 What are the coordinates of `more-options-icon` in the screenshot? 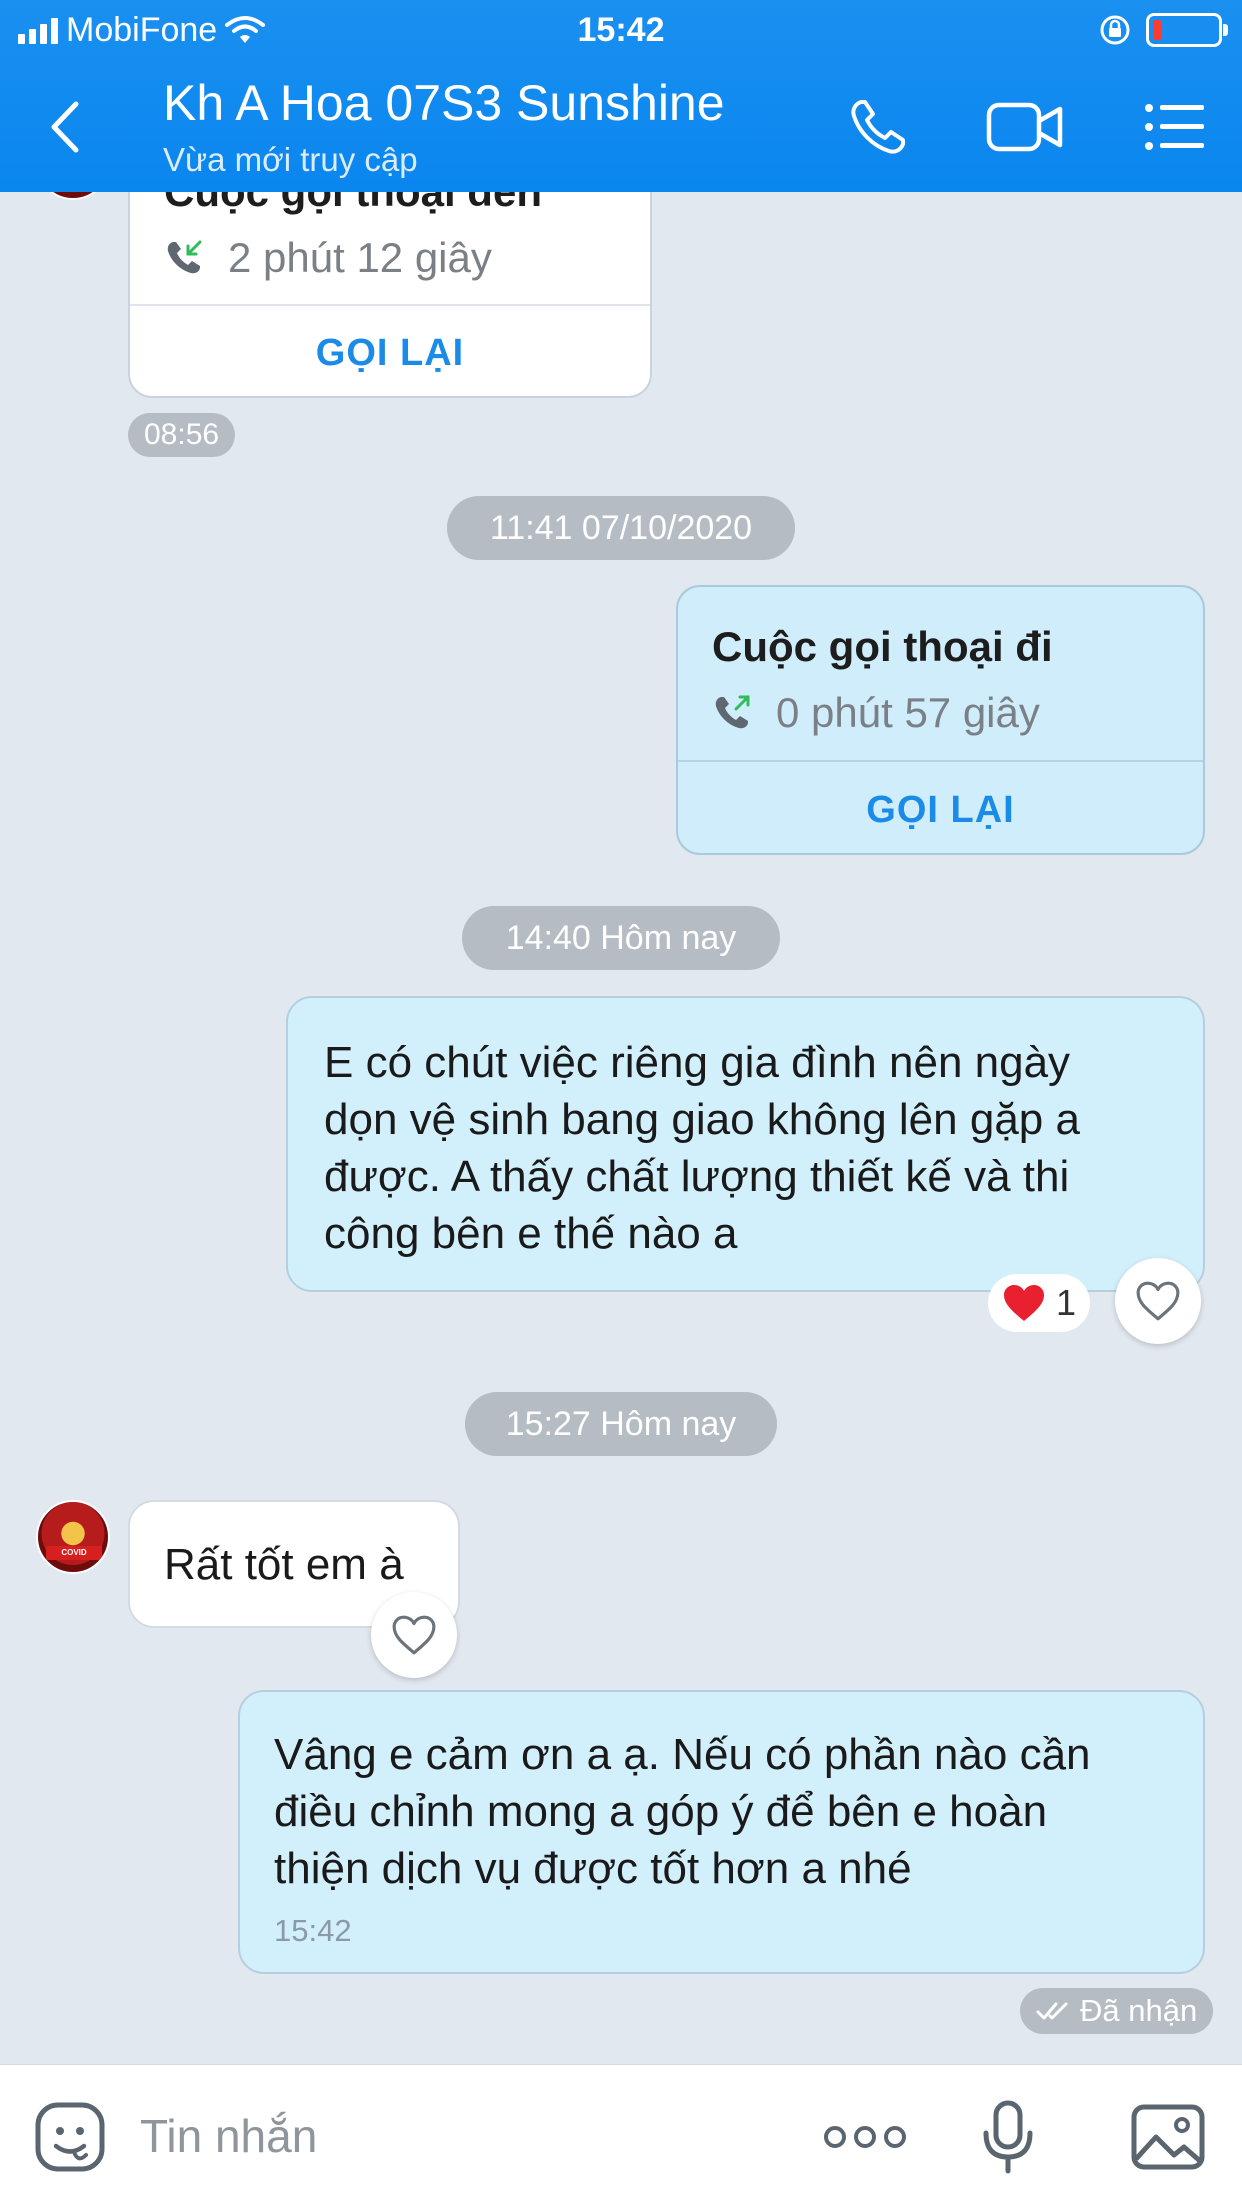 It's located at (865, 2137).